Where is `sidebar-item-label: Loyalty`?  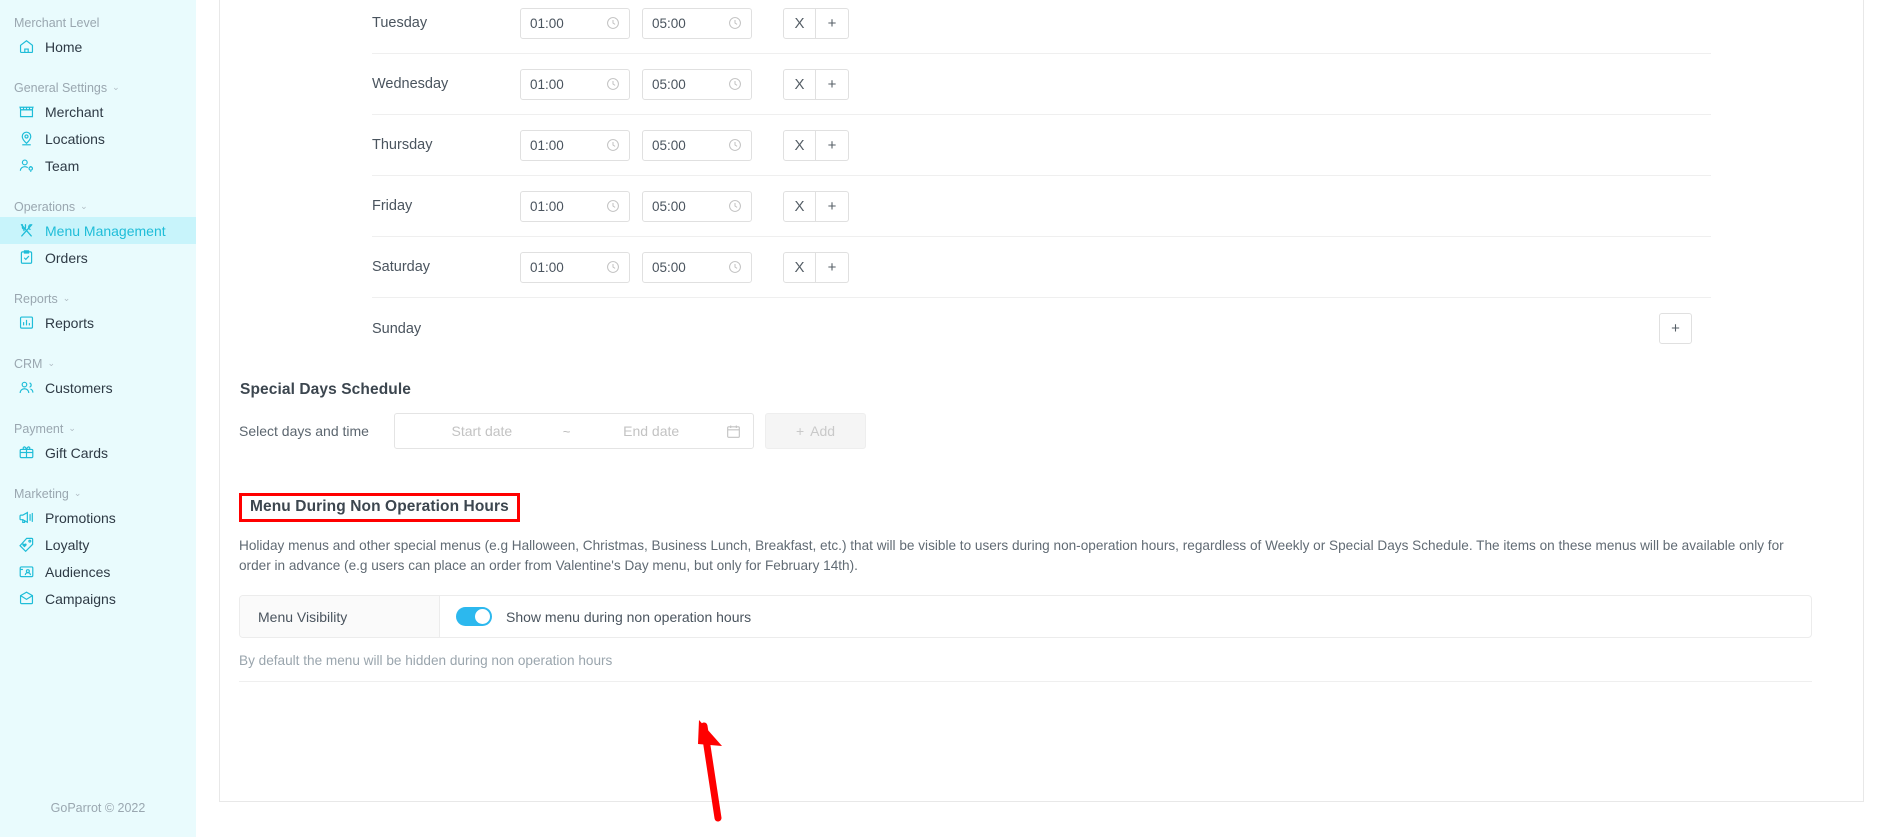 sidebar-item-label: Loyalty is located at coordinates (67, 544).